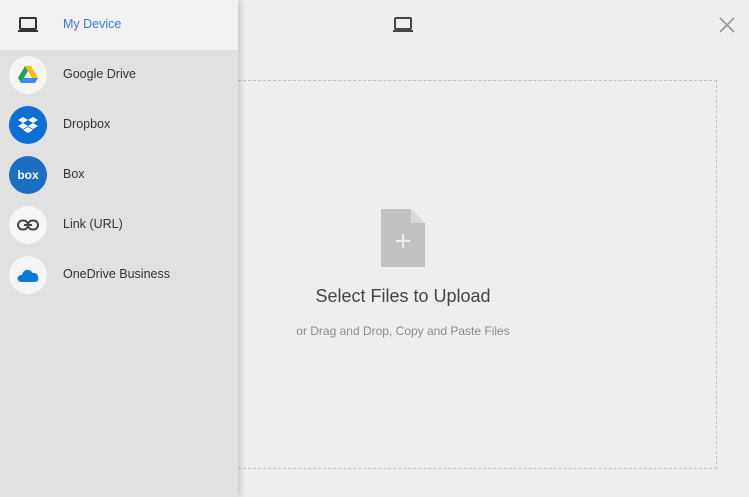 The width and height of the screenshot is (749, 497). I want to click on sidebar-item-my-device: My Device, so click(119, 25).